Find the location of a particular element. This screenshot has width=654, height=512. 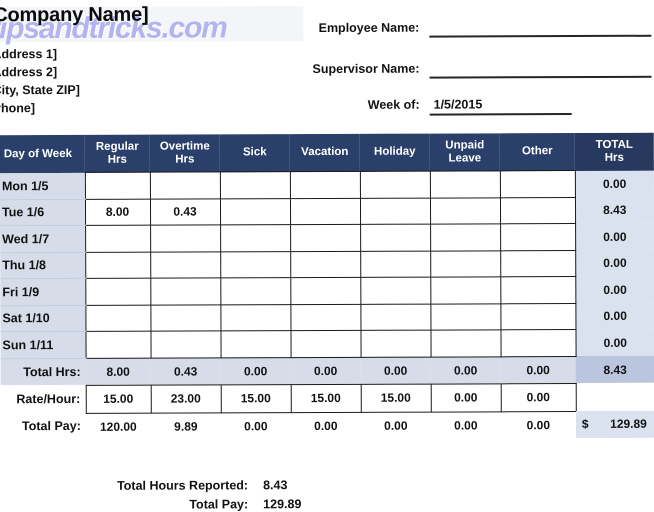

table-row: Sun 1/11 0.00 is located at coordinates (327, 344).